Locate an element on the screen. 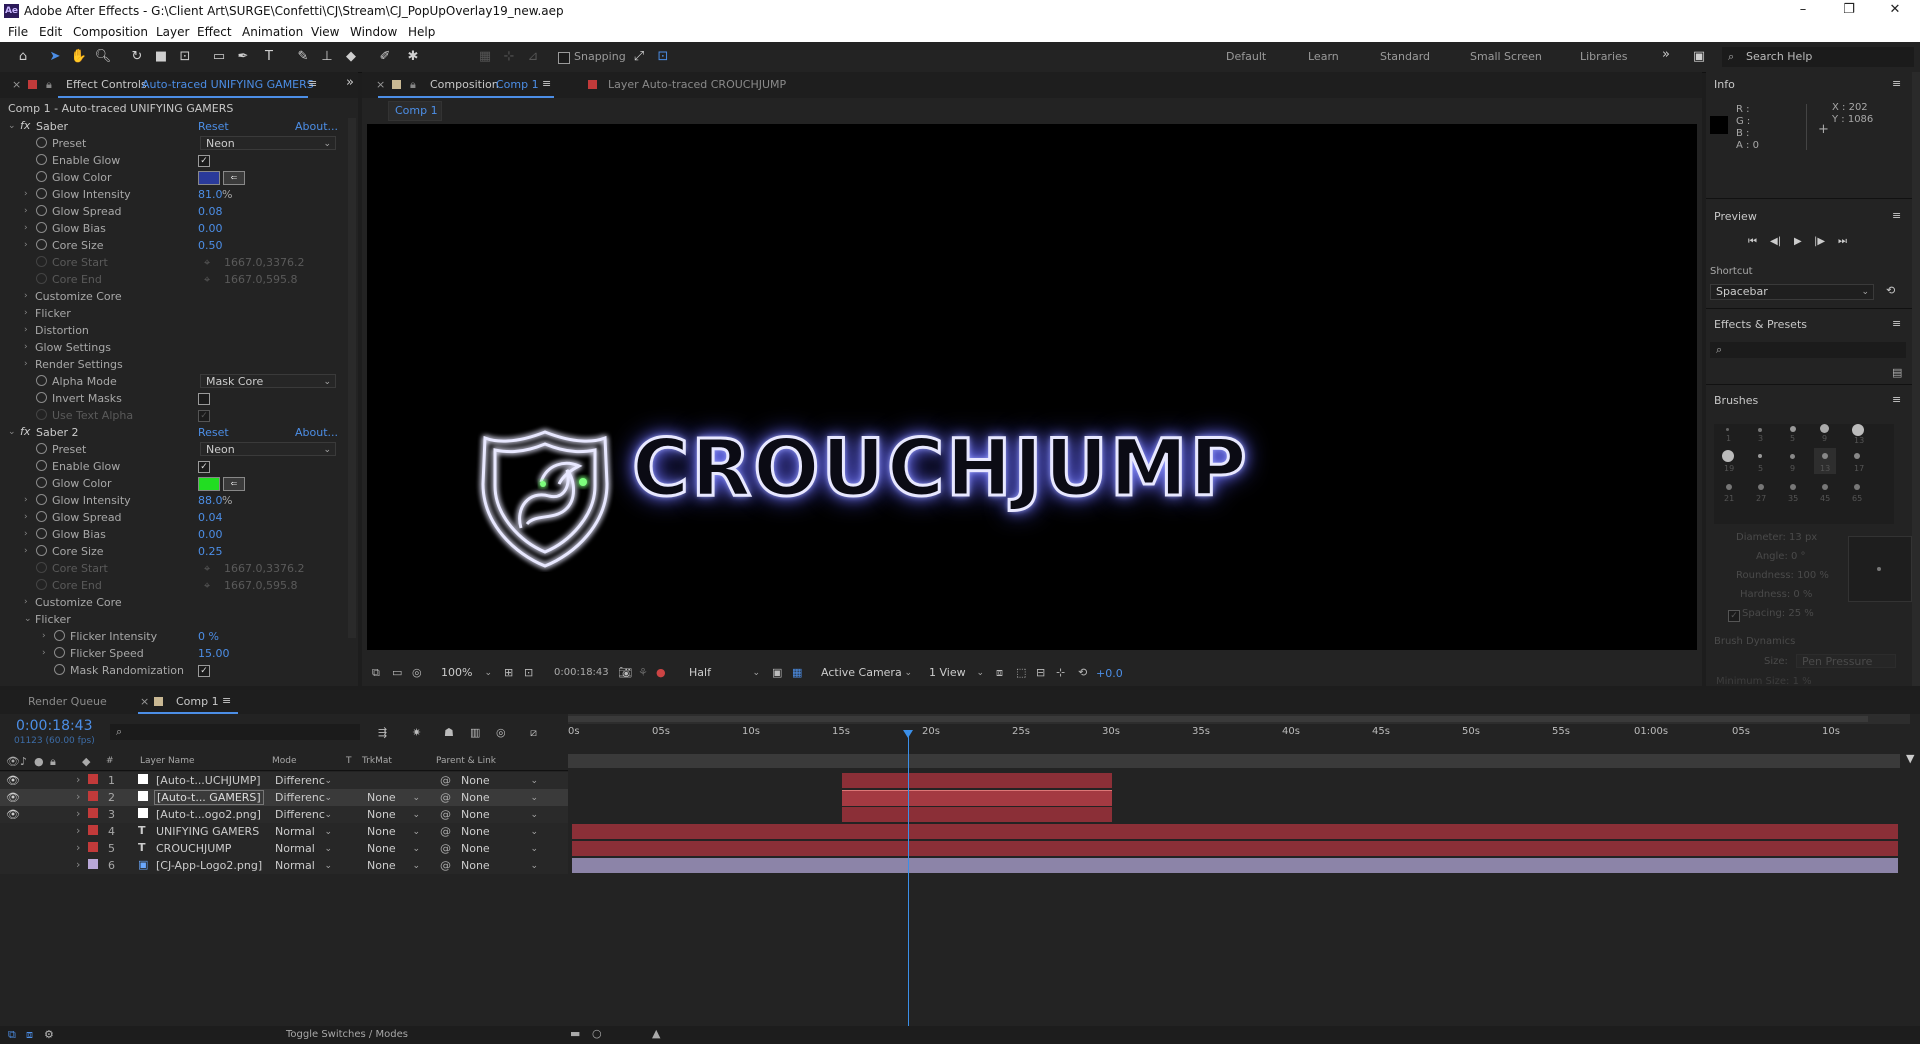 Image resolution: width=1920 pixels, height=1044 pixels. snap-edges-icon: ⤢ is located at coordinates (639, 57).